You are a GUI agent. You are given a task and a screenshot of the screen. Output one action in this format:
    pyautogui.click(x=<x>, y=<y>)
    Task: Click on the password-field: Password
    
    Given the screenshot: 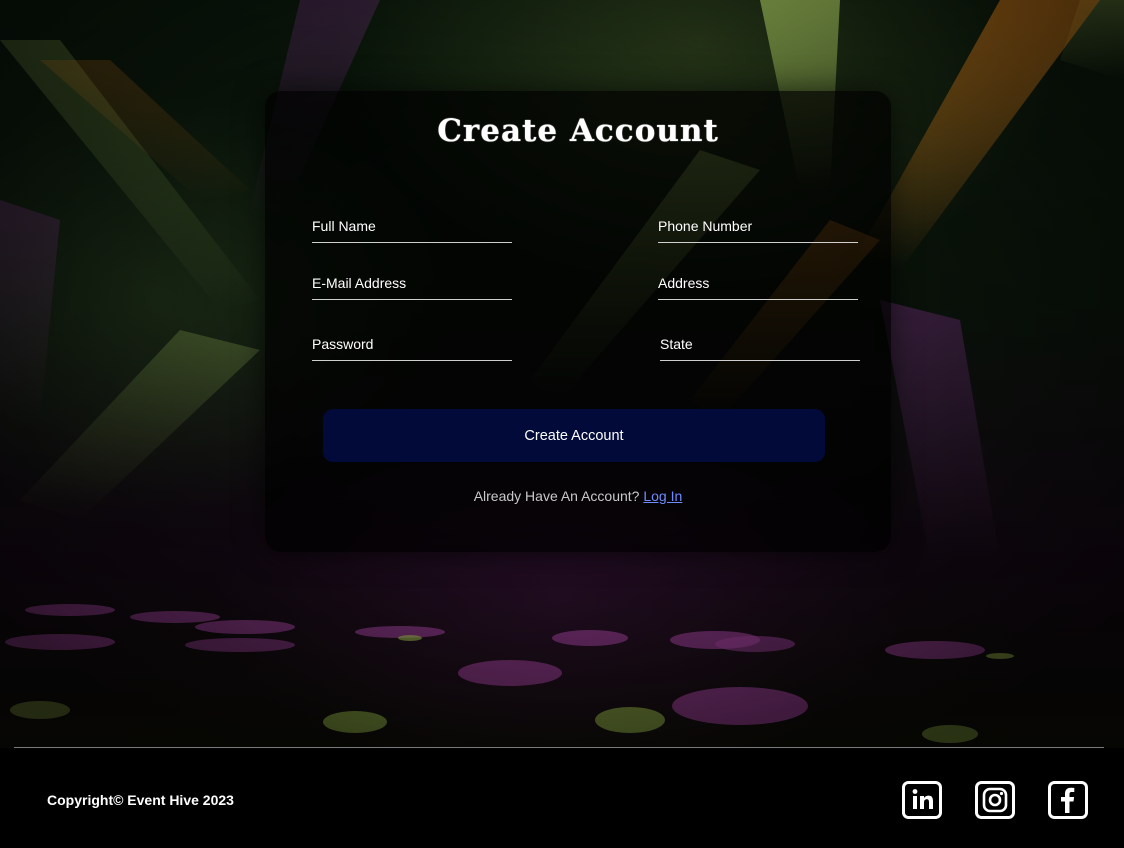 What is the action you would take?
    pyautogui.click(x=412, y=343)
    